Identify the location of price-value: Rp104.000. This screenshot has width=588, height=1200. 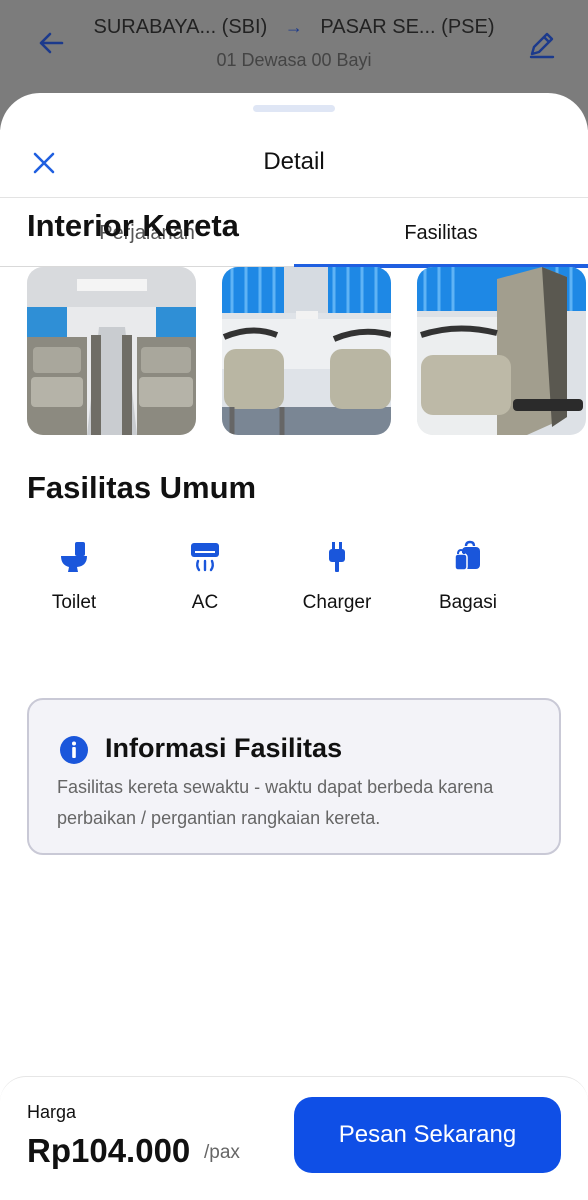
(109, 1150).